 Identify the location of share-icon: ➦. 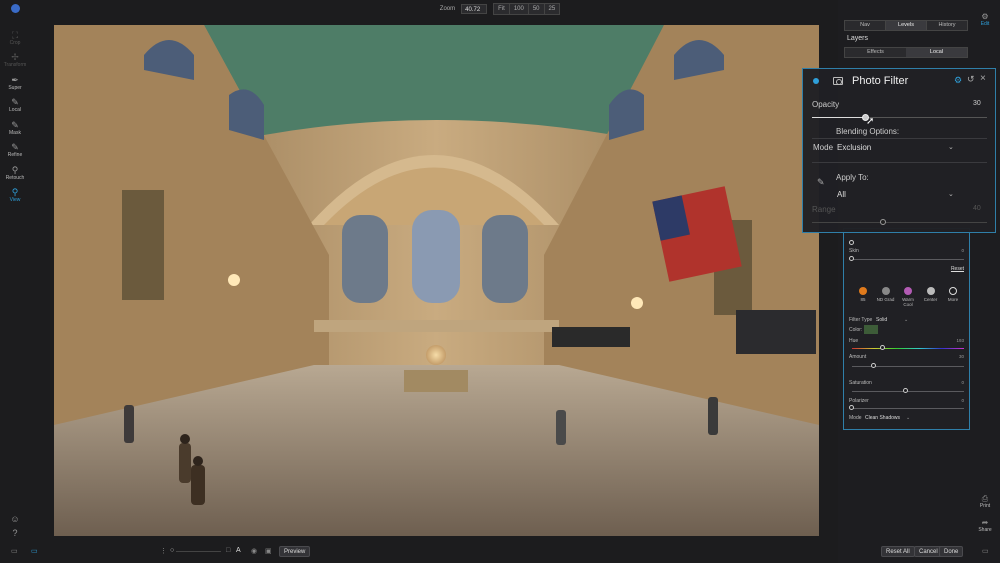
(985, 522).